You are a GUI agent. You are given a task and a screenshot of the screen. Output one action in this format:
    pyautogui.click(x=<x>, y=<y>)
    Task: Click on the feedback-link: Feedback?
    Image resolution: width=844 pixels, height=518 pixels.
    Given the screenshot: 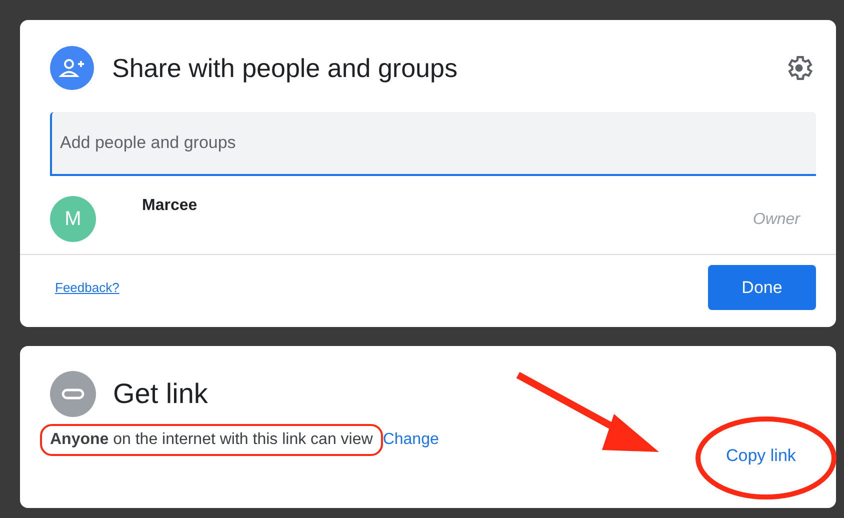 What is the action you would take?
    pyautogui.click(x=87, y=287)
    